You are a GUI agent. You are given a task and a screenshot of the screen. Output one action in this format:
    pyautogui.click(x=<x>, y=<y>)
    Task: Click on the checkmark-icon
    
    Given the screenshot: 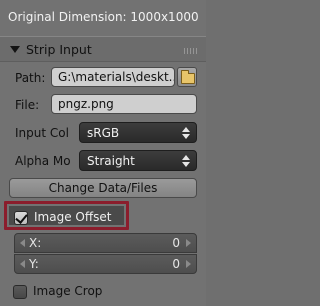 What is the action you would take?
    pyautogui.click(x=21, y=217)
    